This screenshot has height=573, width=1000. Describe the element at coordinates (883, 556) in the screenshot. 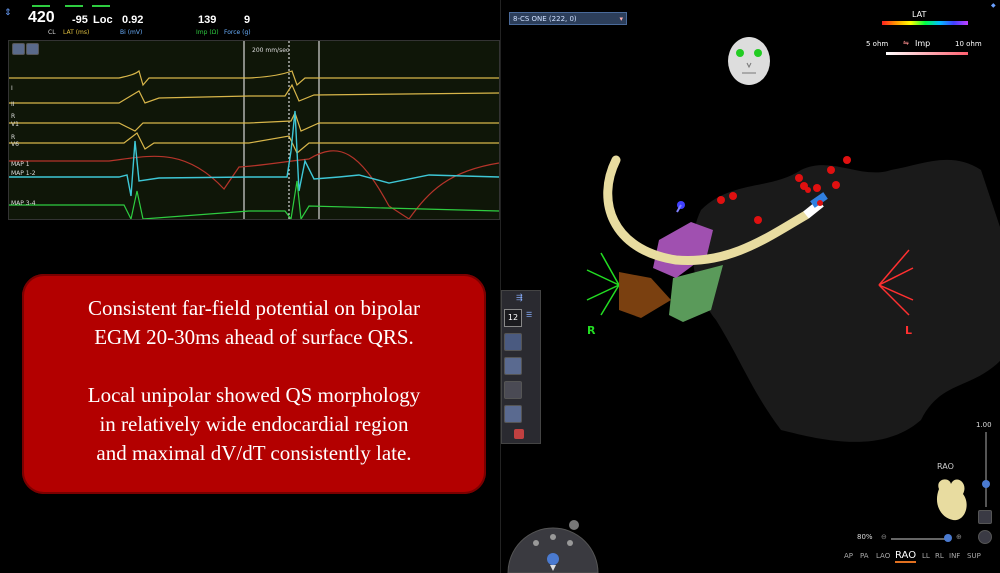

I see `view-button-lao: LAO` at that location.